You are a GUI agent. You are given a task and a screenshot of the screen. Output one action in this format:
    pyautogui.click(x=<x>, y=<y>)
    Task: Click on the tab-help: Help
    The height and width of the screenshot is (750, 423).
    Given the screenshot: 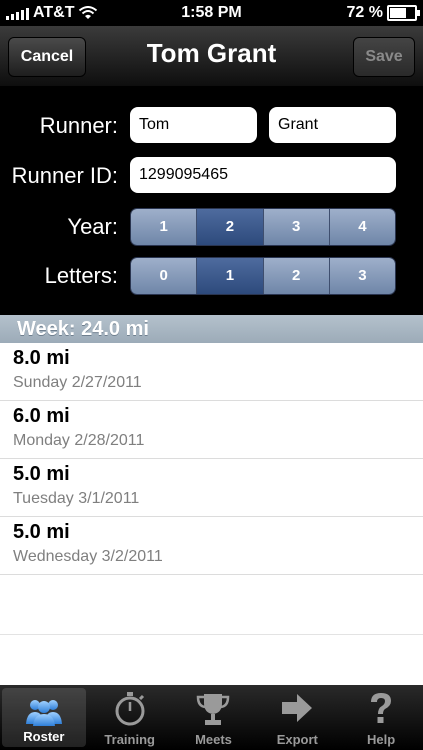 What is the action you would take?
    pyautogui.click(x=381, y=717)
    